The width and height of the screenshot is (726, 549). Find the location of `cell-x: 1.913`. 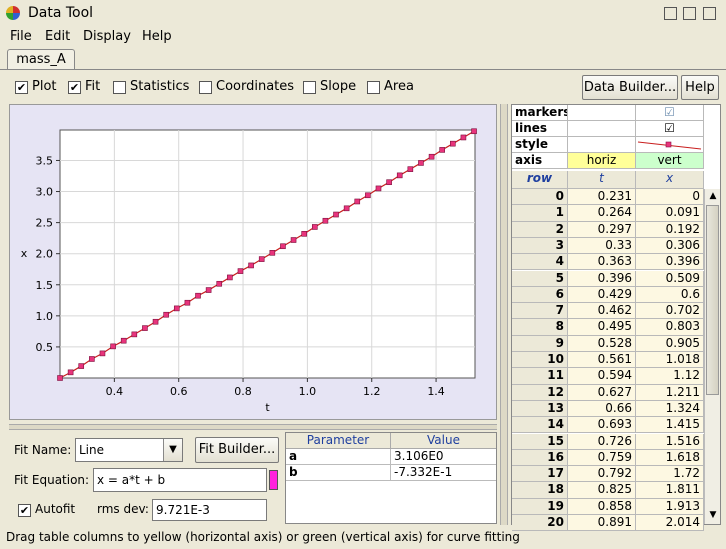

cell-x: 1.913 is located at coordinates (670, 506).